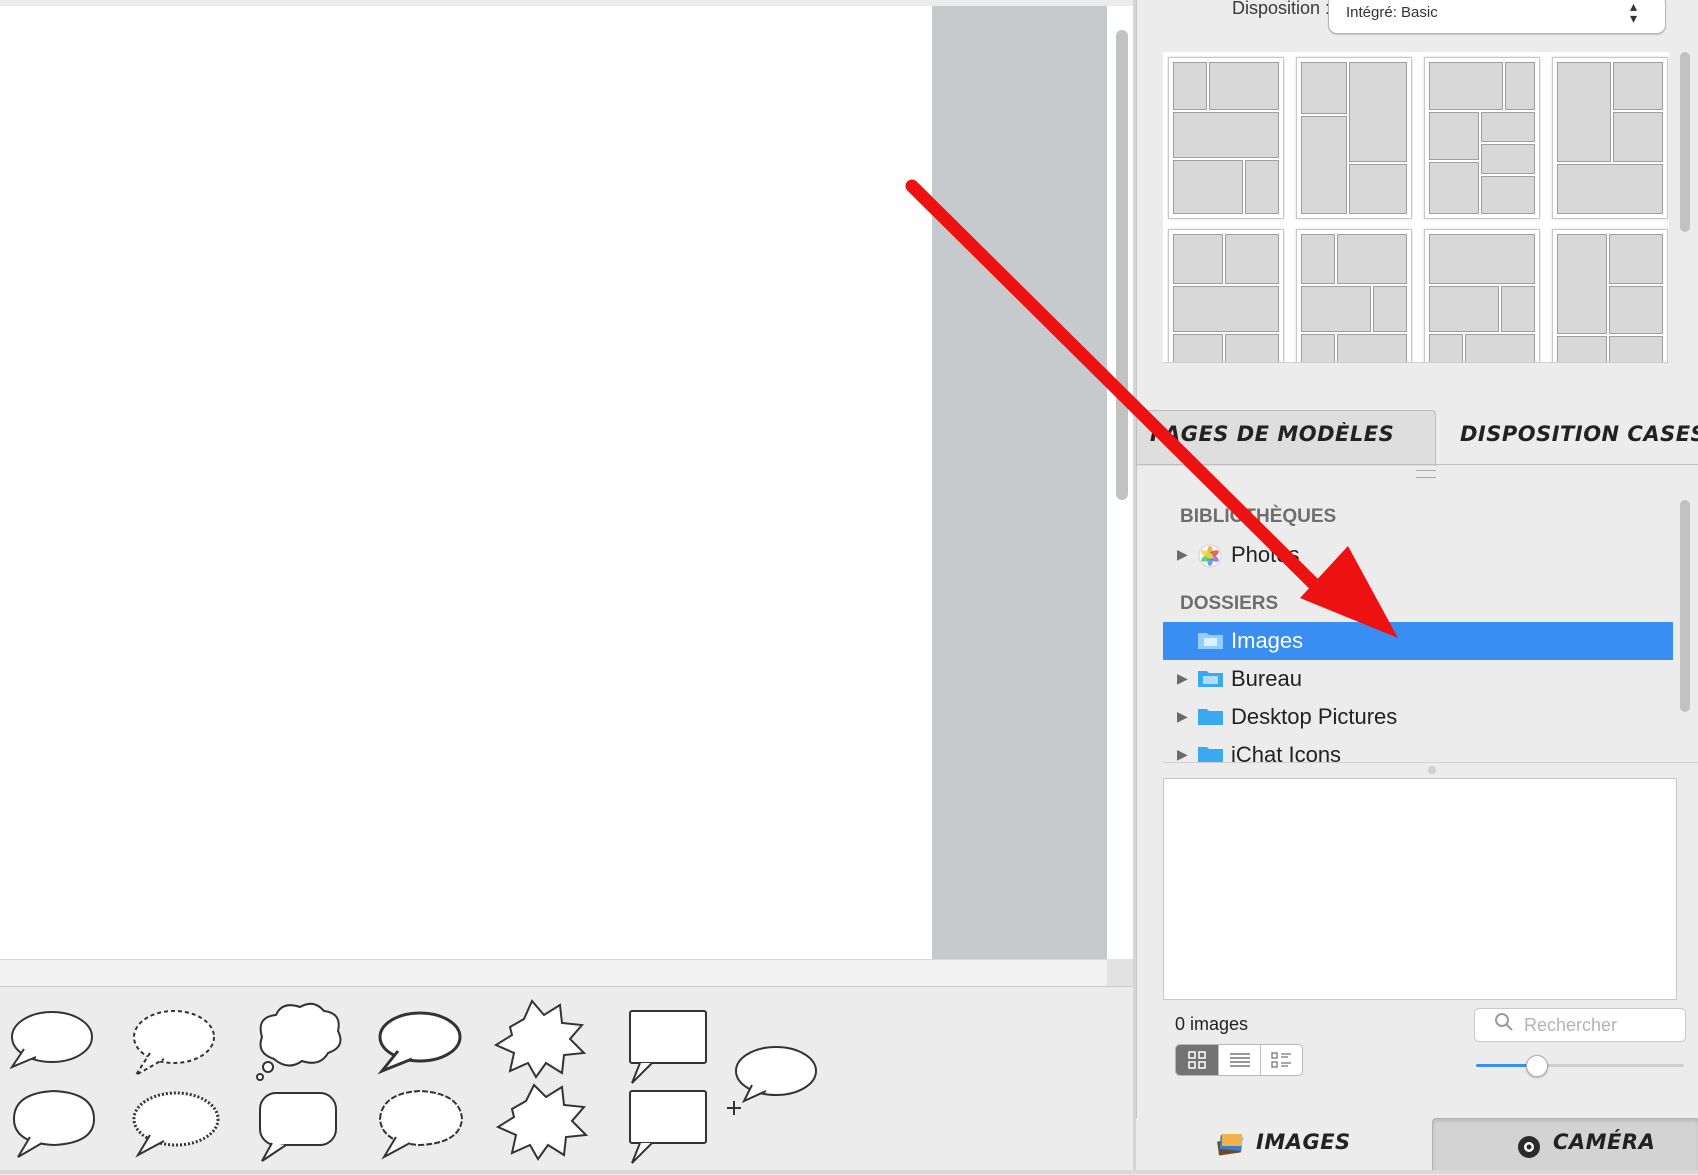  What do you see at coordinates (1416, 207) in the screenshot?
I see `layout-grid` at bounding box center [1416, 207].